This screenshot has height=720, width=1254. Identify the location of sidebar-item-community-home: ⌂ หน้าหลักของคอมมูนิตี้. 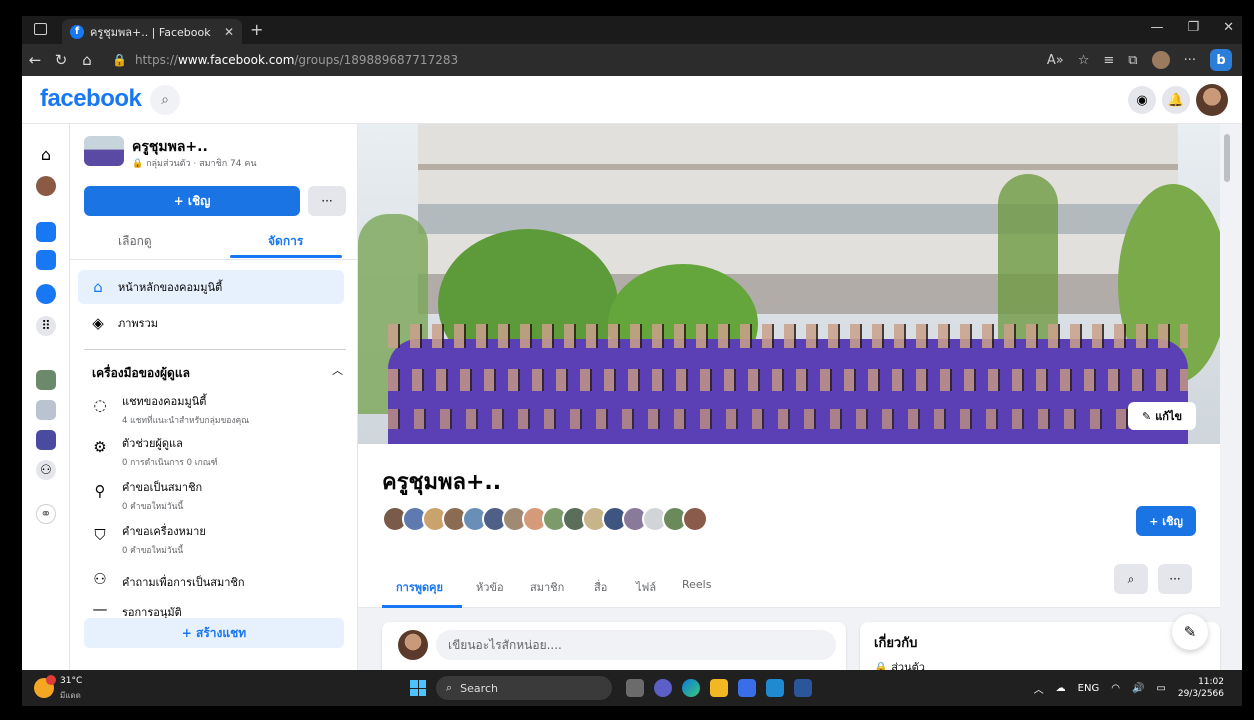
(211, 287).